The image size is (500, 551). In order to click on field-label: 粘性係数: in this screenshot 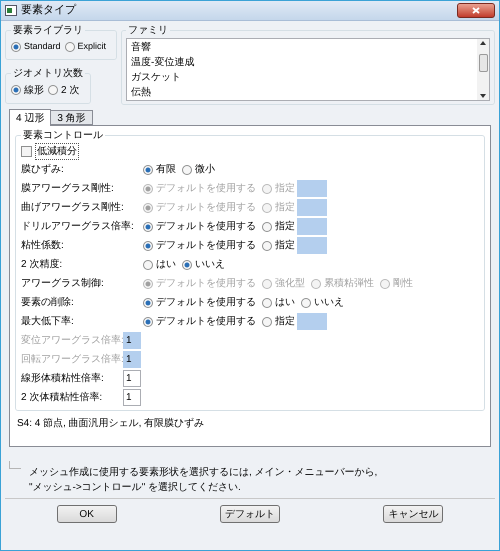, I will do `click(43, 245)`.